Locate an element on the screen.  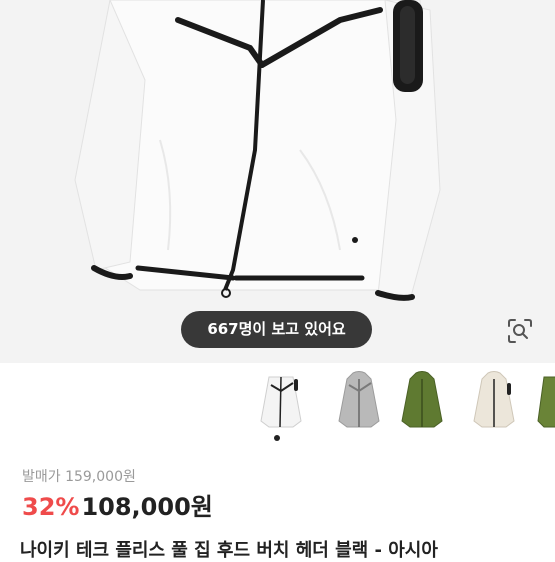
thumbnail-olive is located at coordinates (544, 402).